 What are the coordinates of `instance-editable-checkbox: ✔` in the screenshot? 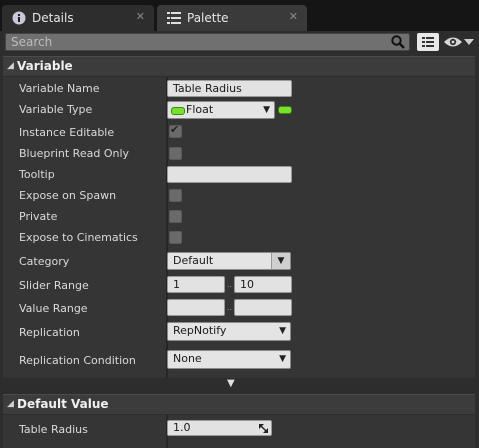 It's located at (175, 130).